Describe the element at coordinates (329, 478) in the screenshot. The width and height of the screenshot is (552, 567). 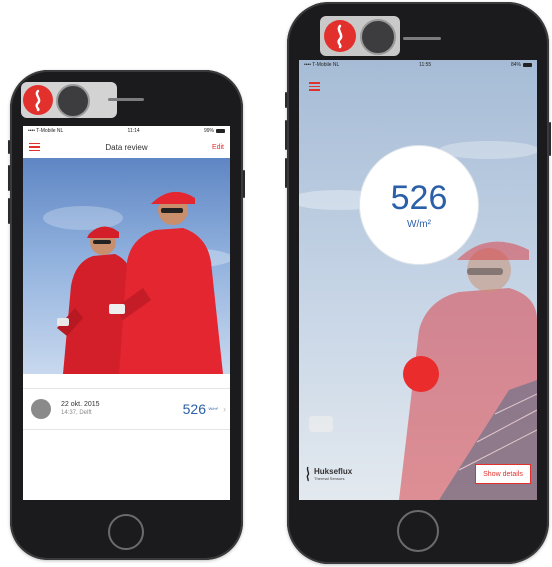
I see `brand-subtitle: Thermal Sensors` at that location.